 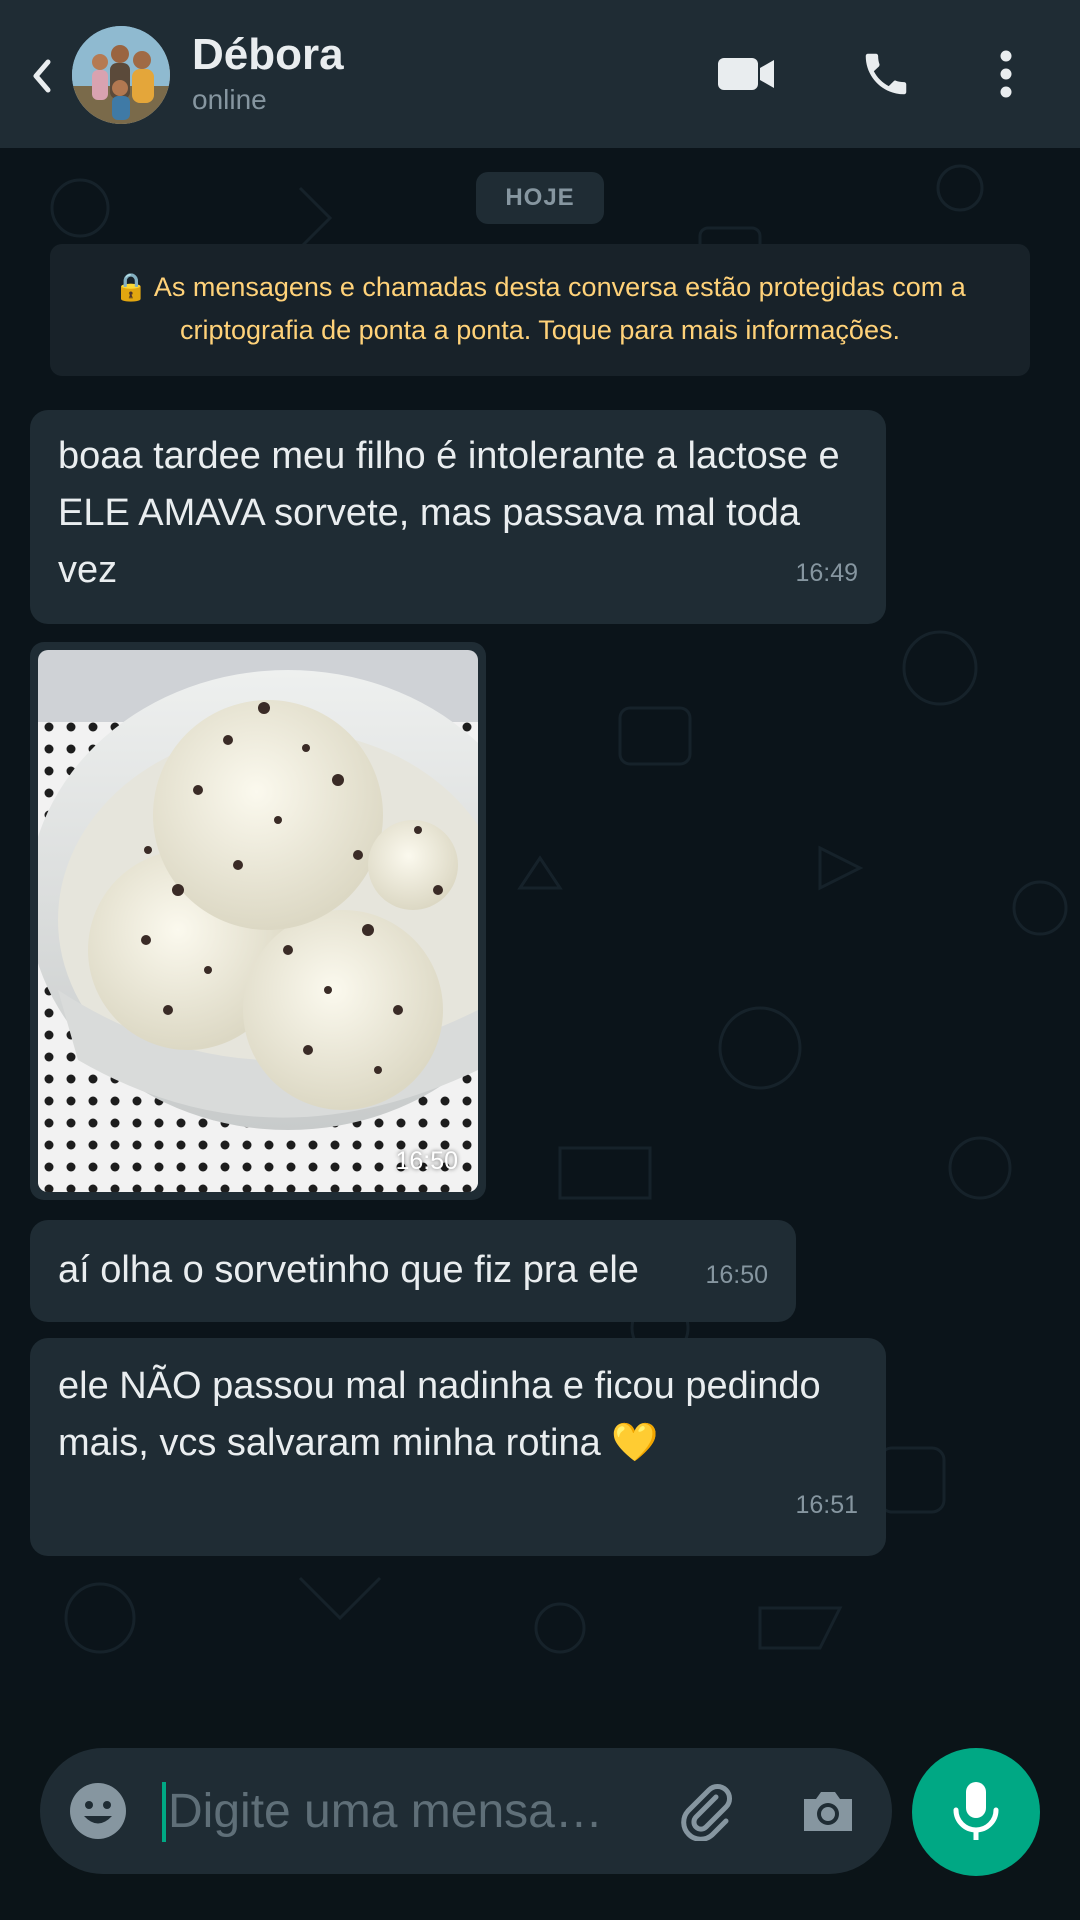 I want to click on voice-message-button, so click(x=976, y=1812).